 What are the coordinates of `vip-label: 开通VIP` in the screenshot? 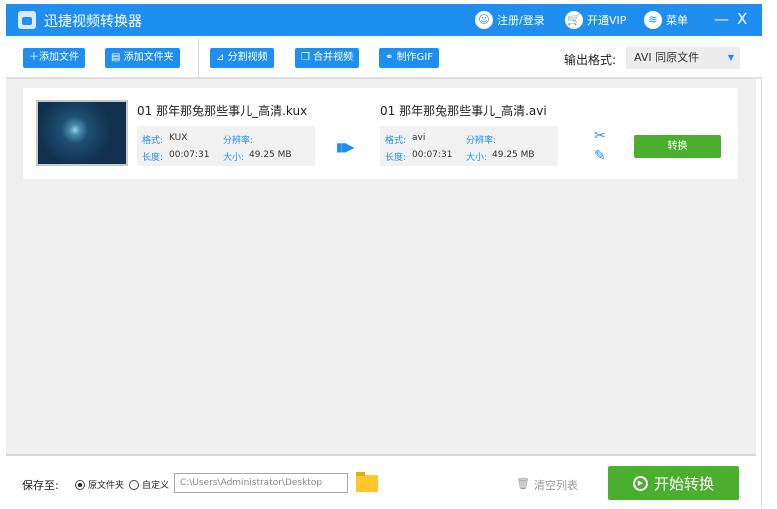 It's located at (607, 20).